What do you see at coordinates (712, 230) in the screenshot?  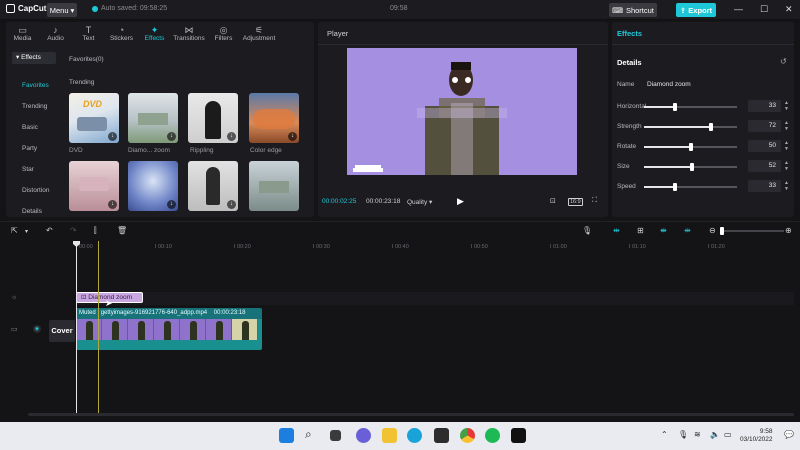 I see `zoom-out-icon: ⊖` at bounding box center [712, 230].